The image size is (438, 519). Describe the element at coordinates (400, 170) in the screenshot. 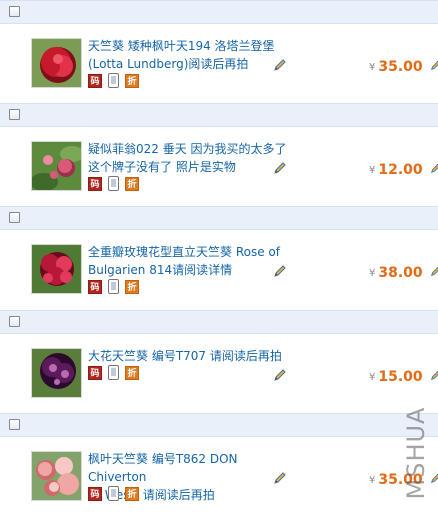

I see `price-value: 12.00` at that location.